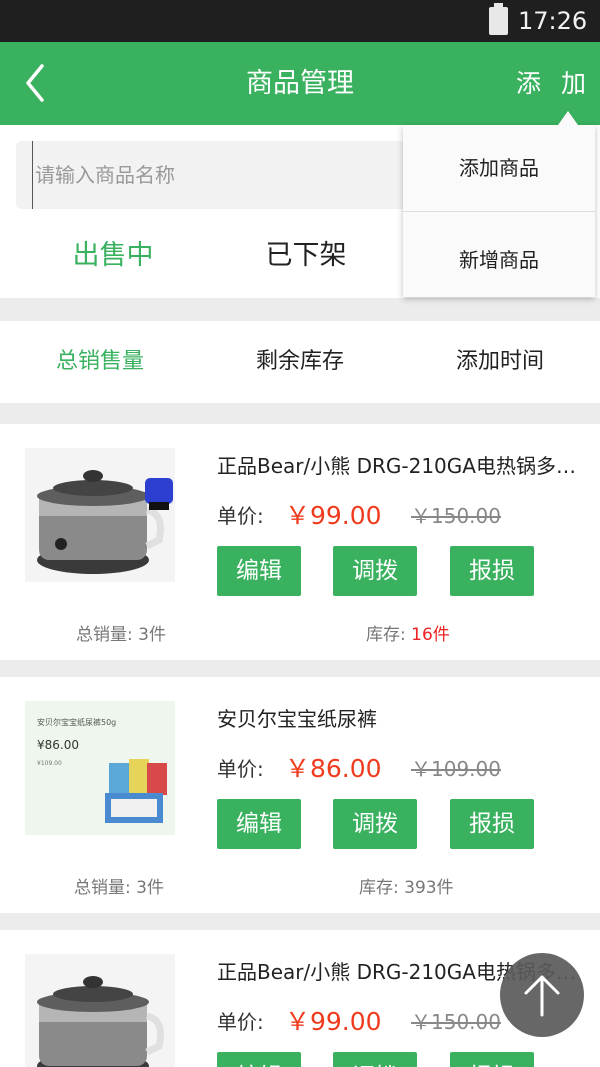 This screenshot has height=1067, width=600. I want to click on add-dropdown-menu: 添加商品 新增商品, so click(499, 204).